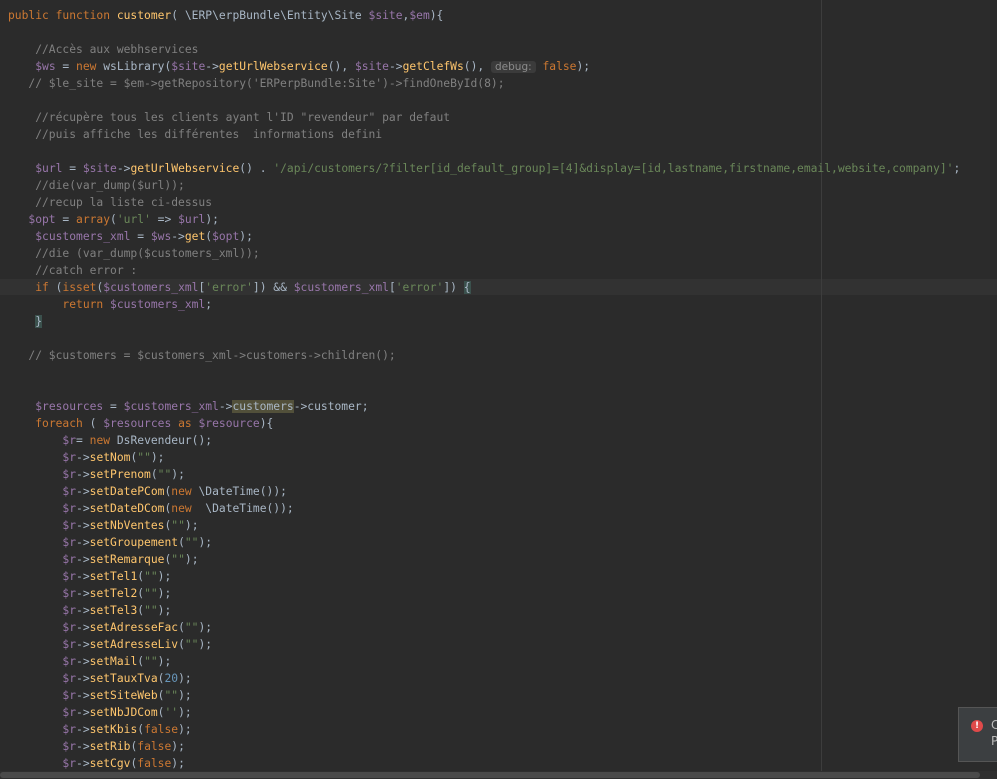 Image resolution: width=997 pixels, height=779 pixels. I want to click on code-line: }, so click(25, 321).